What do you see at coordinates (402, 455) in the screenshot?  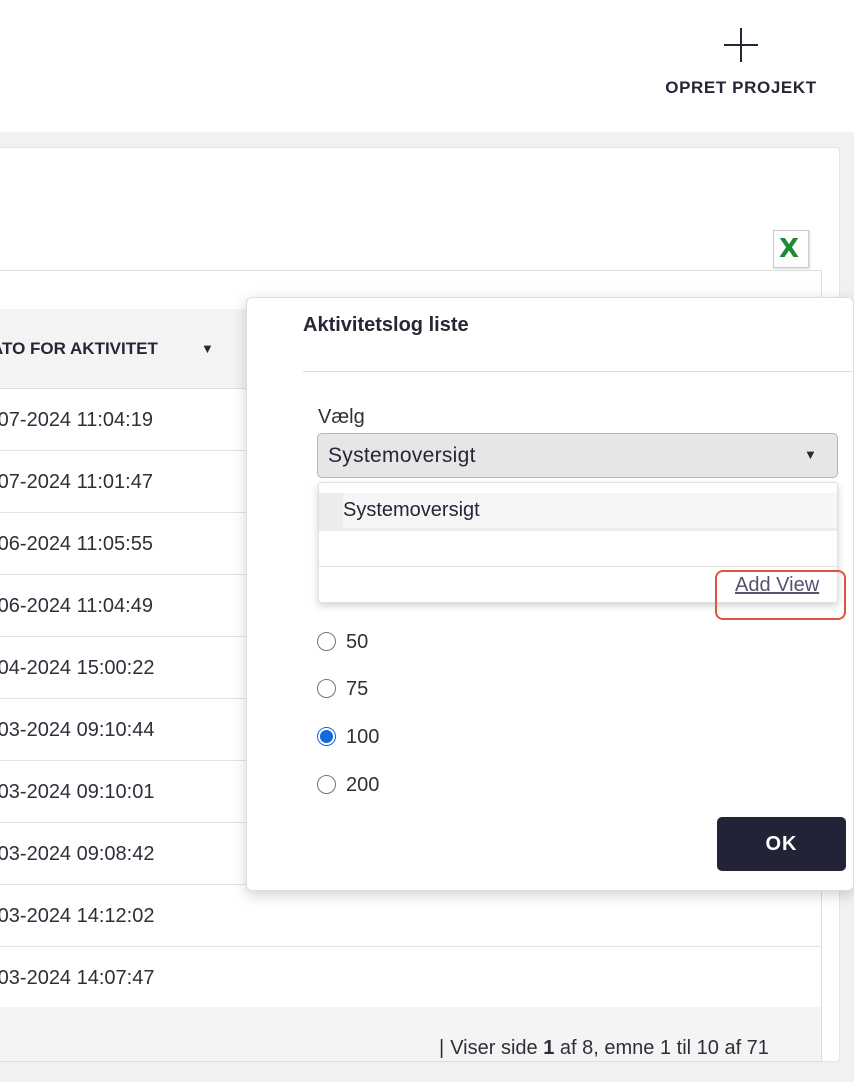 I see `view-select-value: Systemoversigt` at bounding box center [402, 455].